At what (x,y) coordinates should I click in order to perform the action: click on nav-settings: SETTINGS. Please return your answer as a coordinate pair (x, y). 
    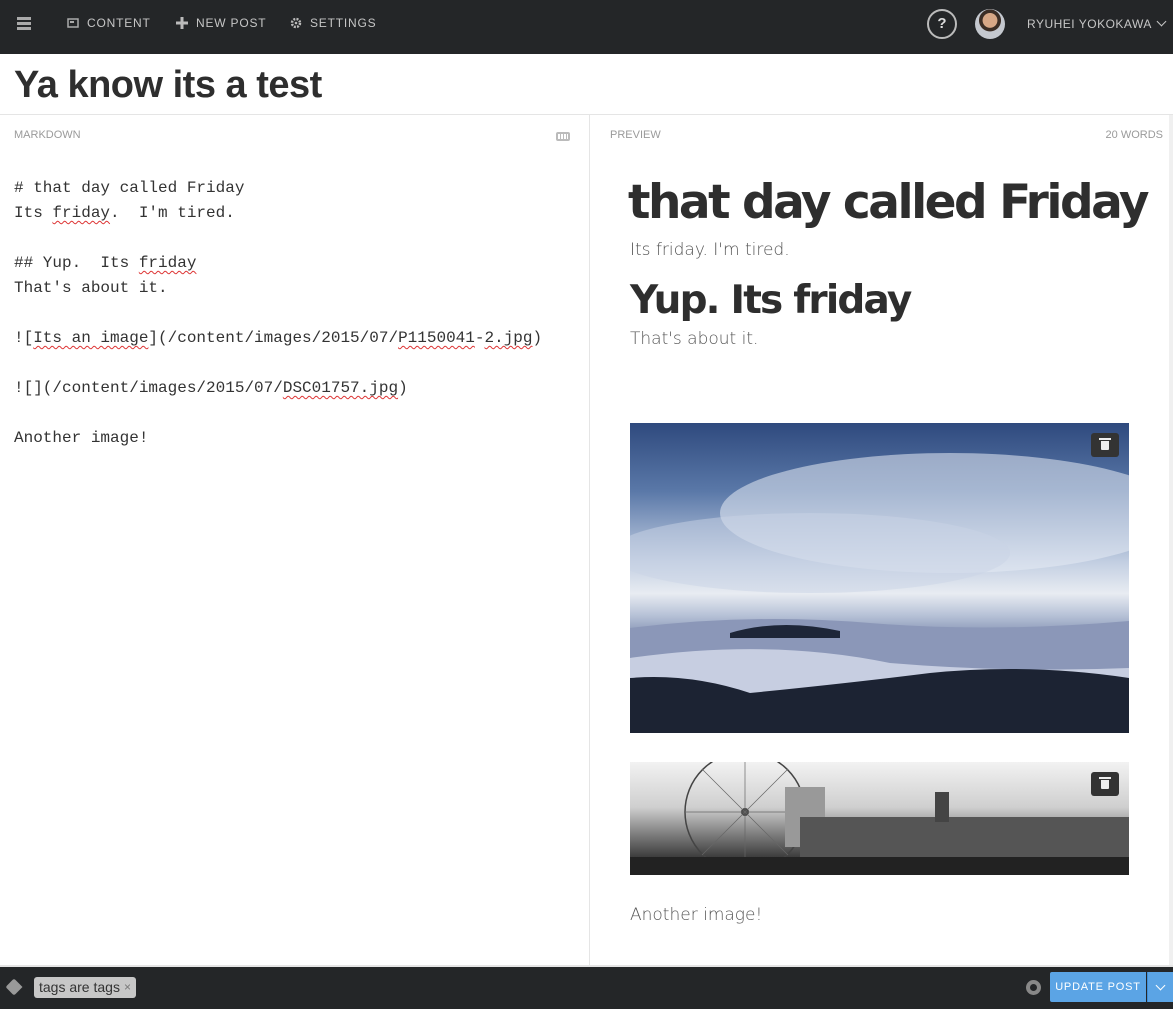
    Looking at the image, I should click on (333, 23).